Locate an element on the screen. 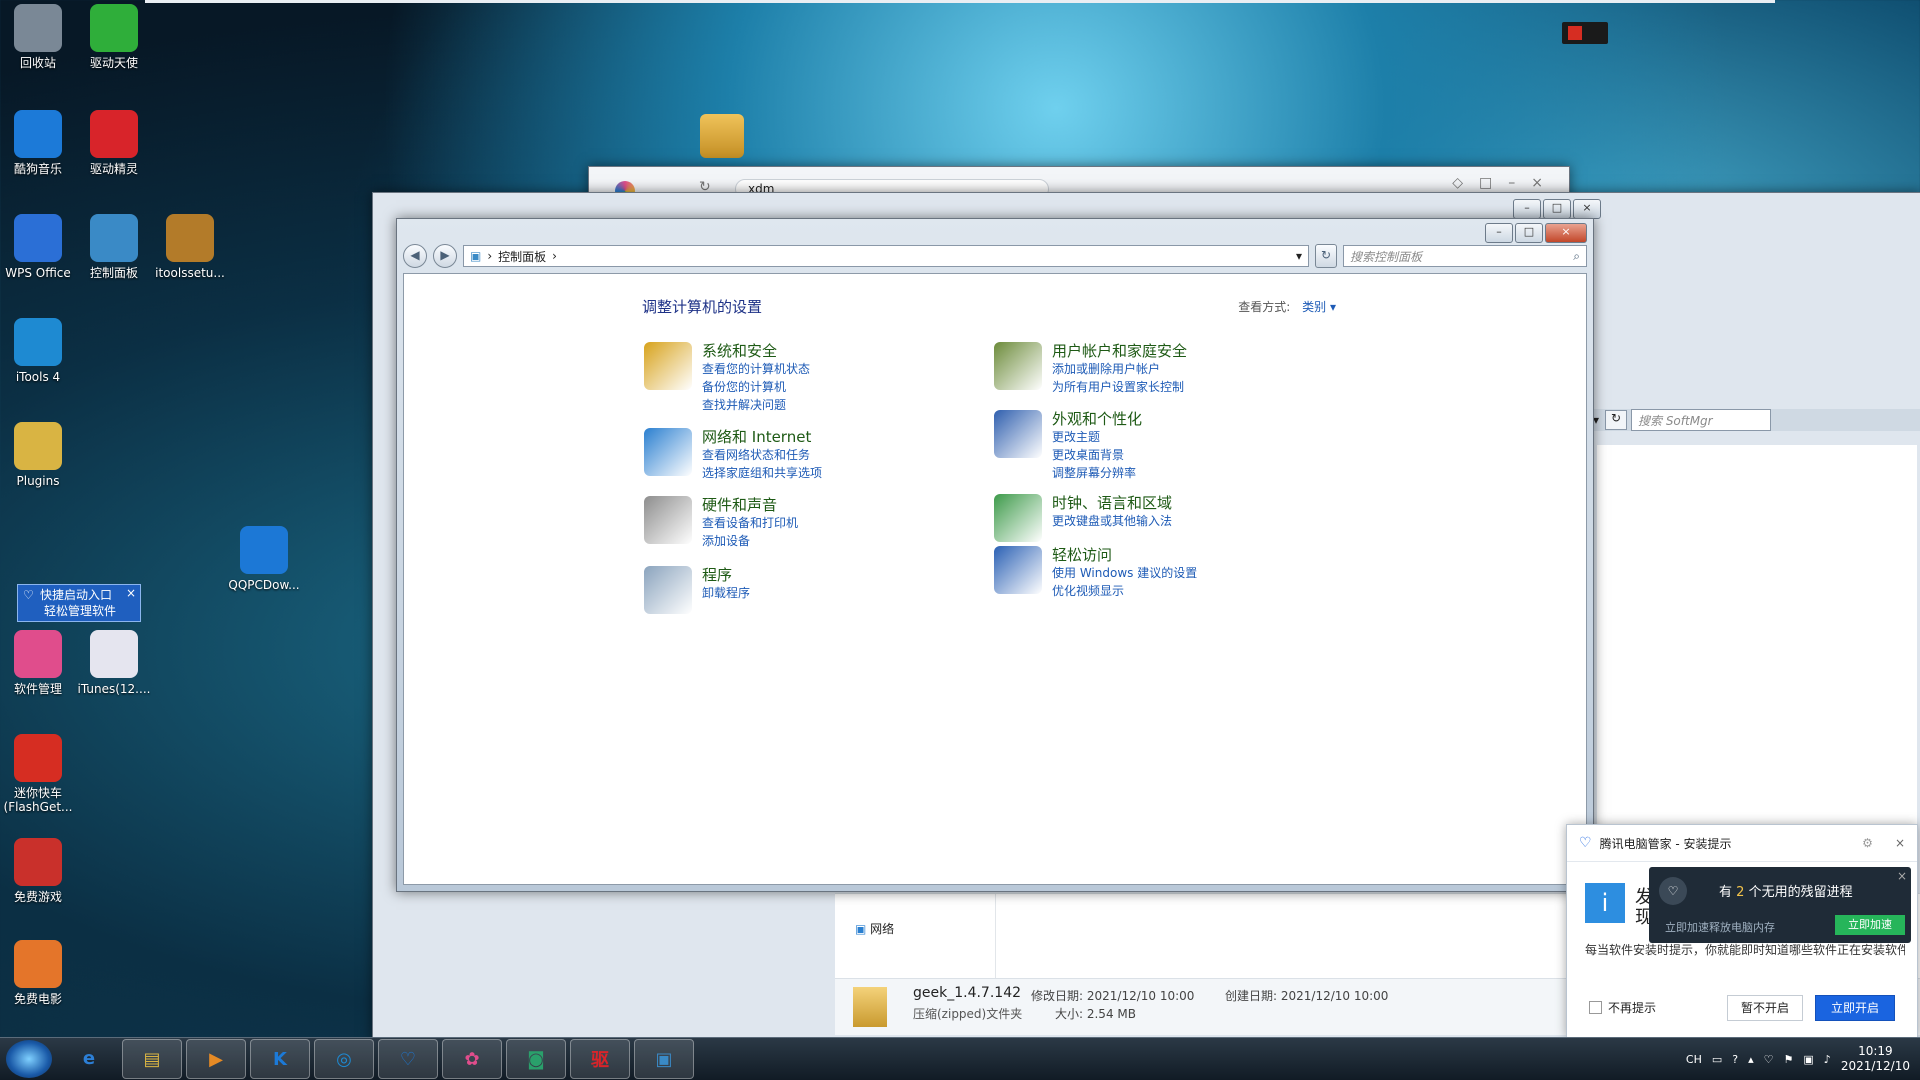 Image resolution: width=1920 pixels, height=1080 pixels. category-link: 添加设备 is located at coordinates (750, 541).